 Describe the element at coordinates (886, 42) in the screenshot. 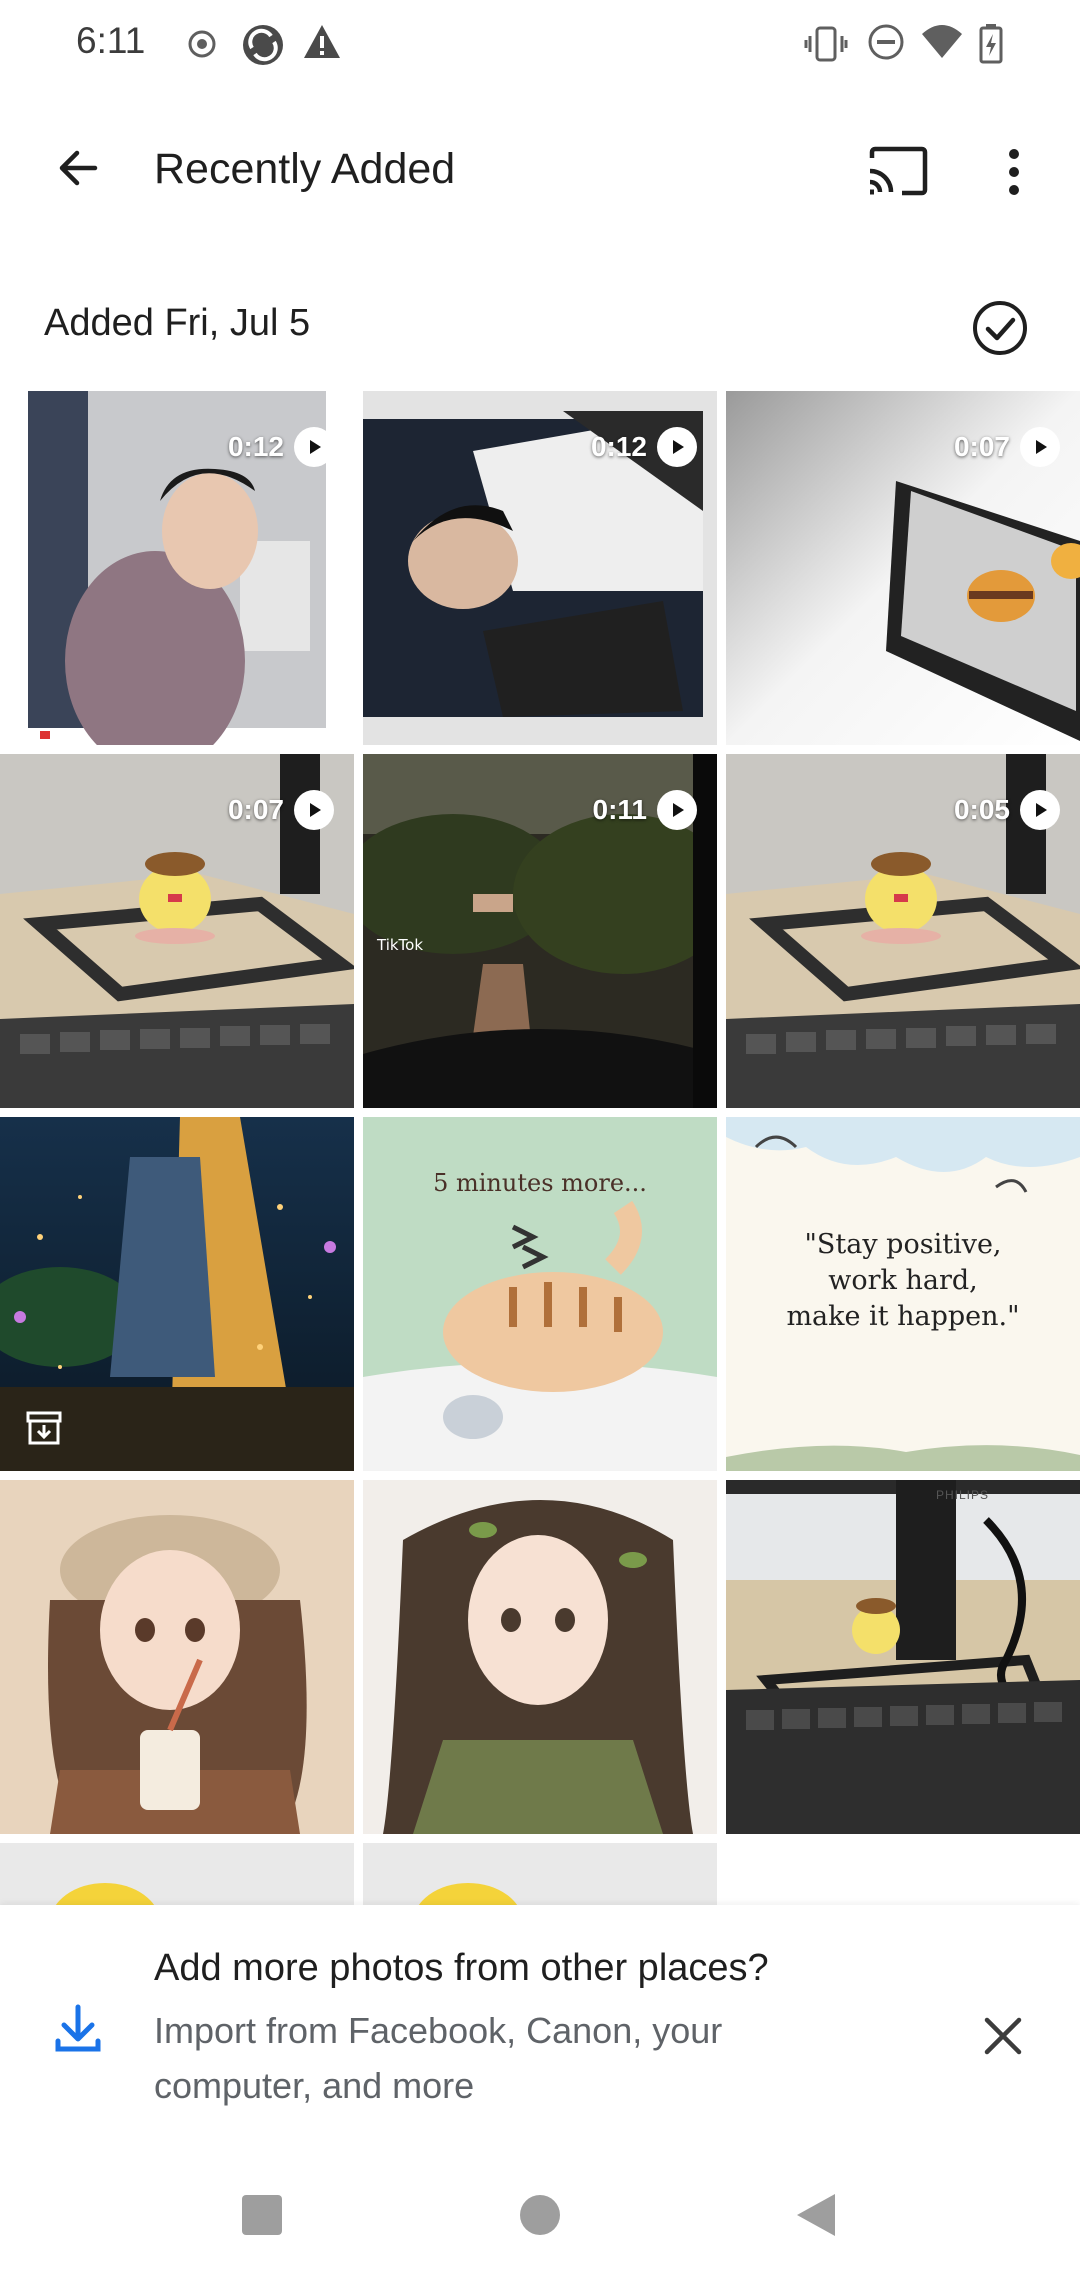

I see `do-not-disturb-icon` at that location.